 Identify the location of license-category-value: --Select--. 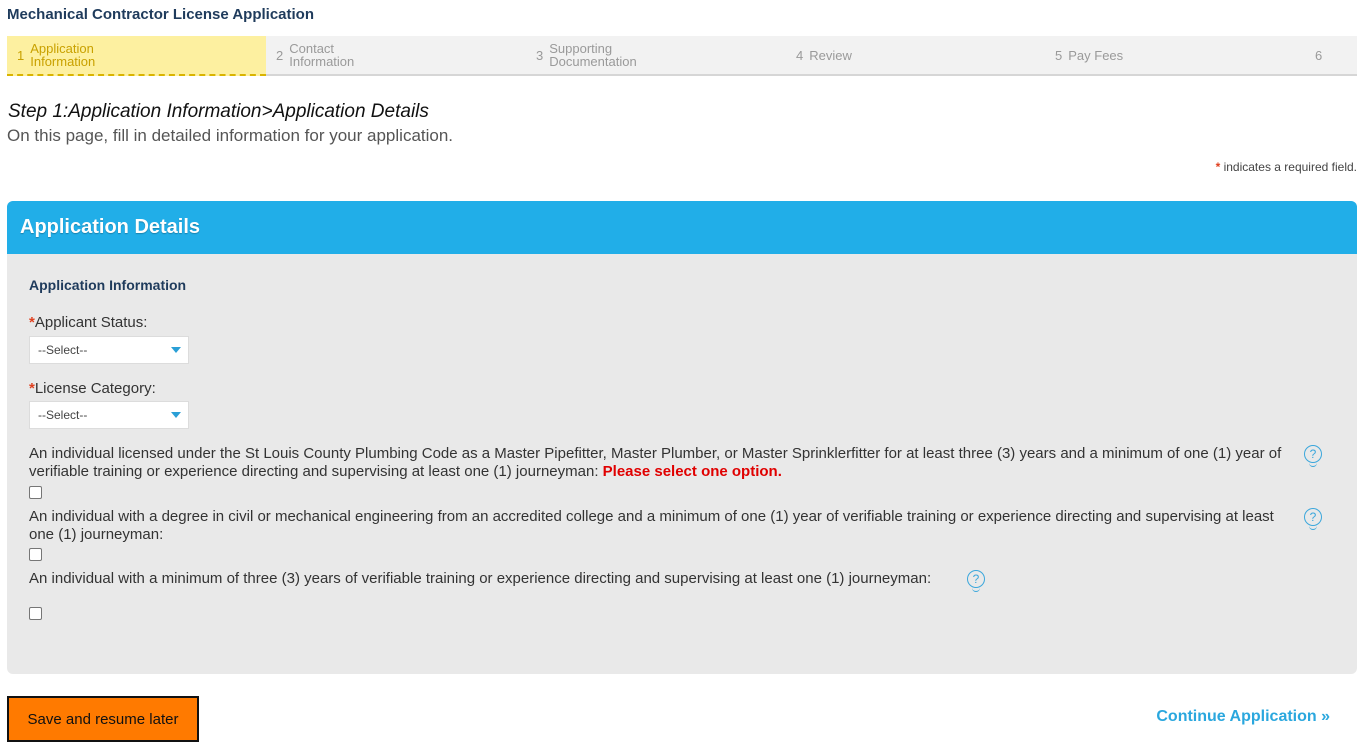
(63, 415).